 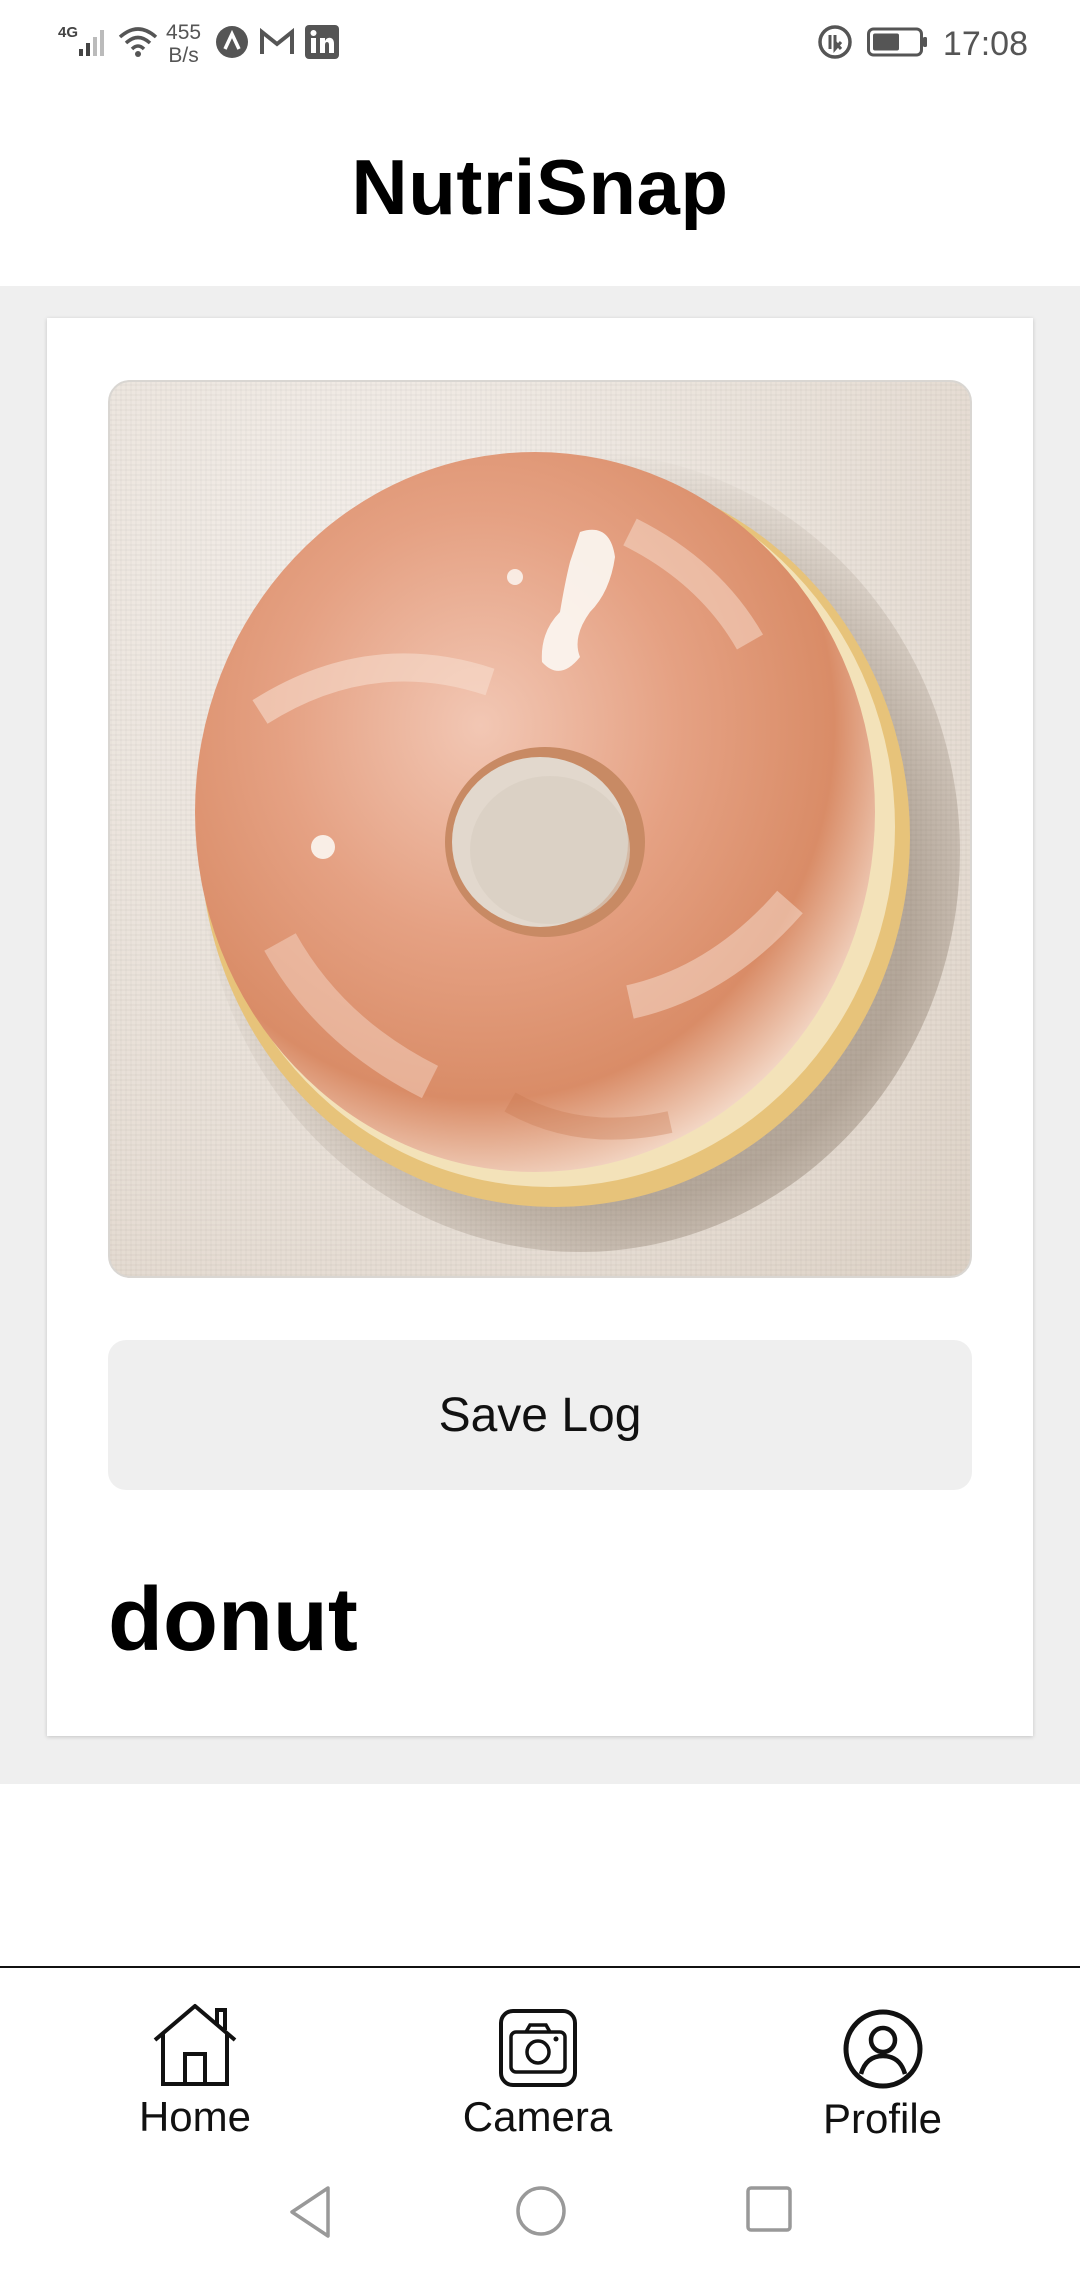 I want to click on status-right: 17:08, so click(x=922, y=44).